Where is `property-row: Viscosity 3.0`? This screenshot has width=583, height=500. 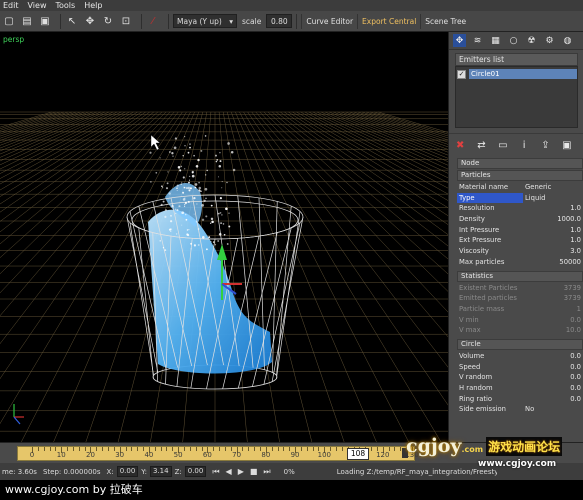
property-row: Viscosity 3.0 is located at coordinates (520, 251).